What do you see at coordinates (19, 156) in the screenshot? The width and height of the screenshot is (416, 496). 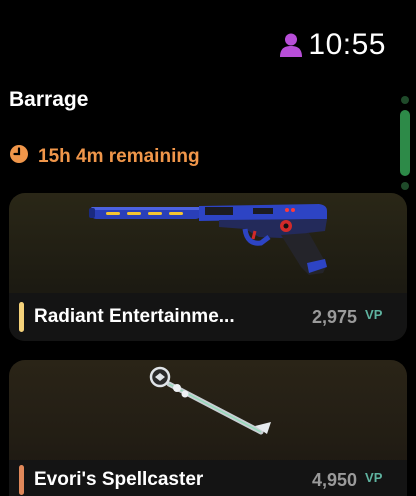 I see `clock-icon` at bounding box center [19, 156].